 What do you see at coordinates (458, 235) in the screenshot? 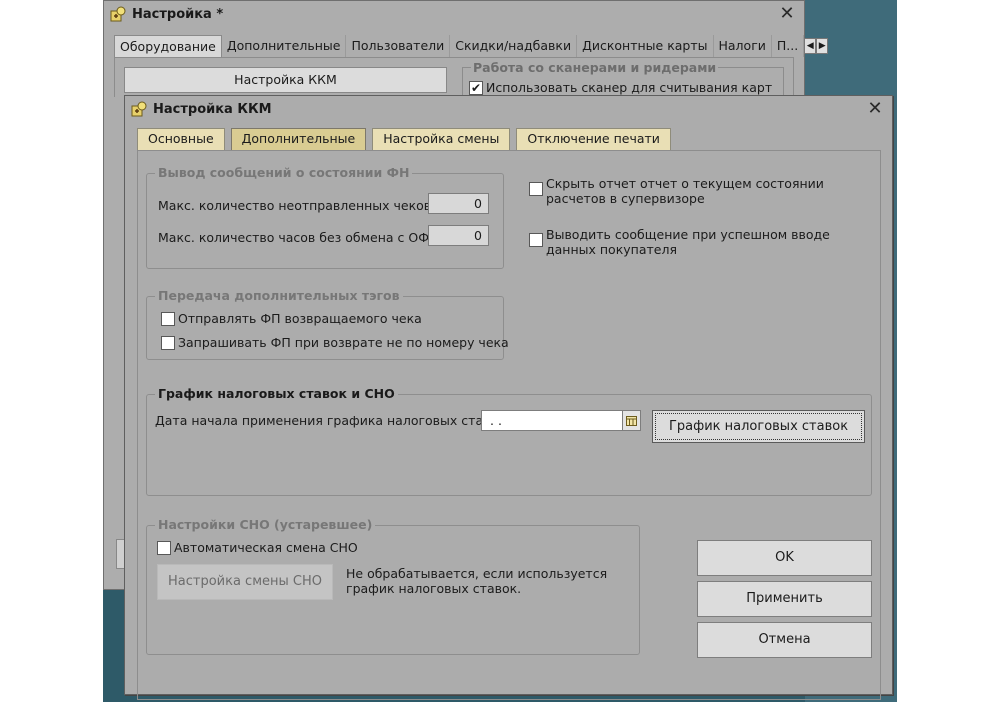
I see `max-hours-input: 0` at bounding box center [458, 235].